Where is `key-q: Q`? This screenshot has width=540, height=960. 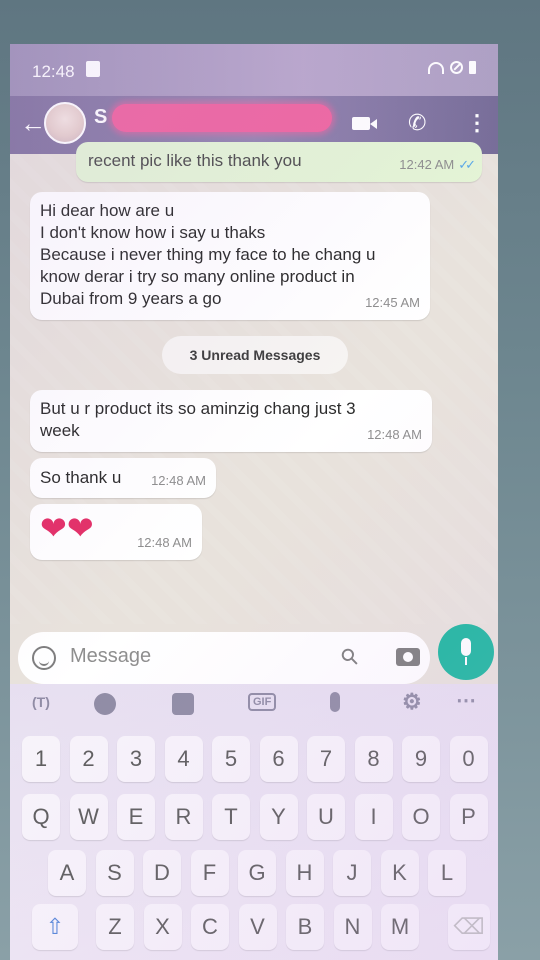
key-q: Q is located at coordinates (41, 817).